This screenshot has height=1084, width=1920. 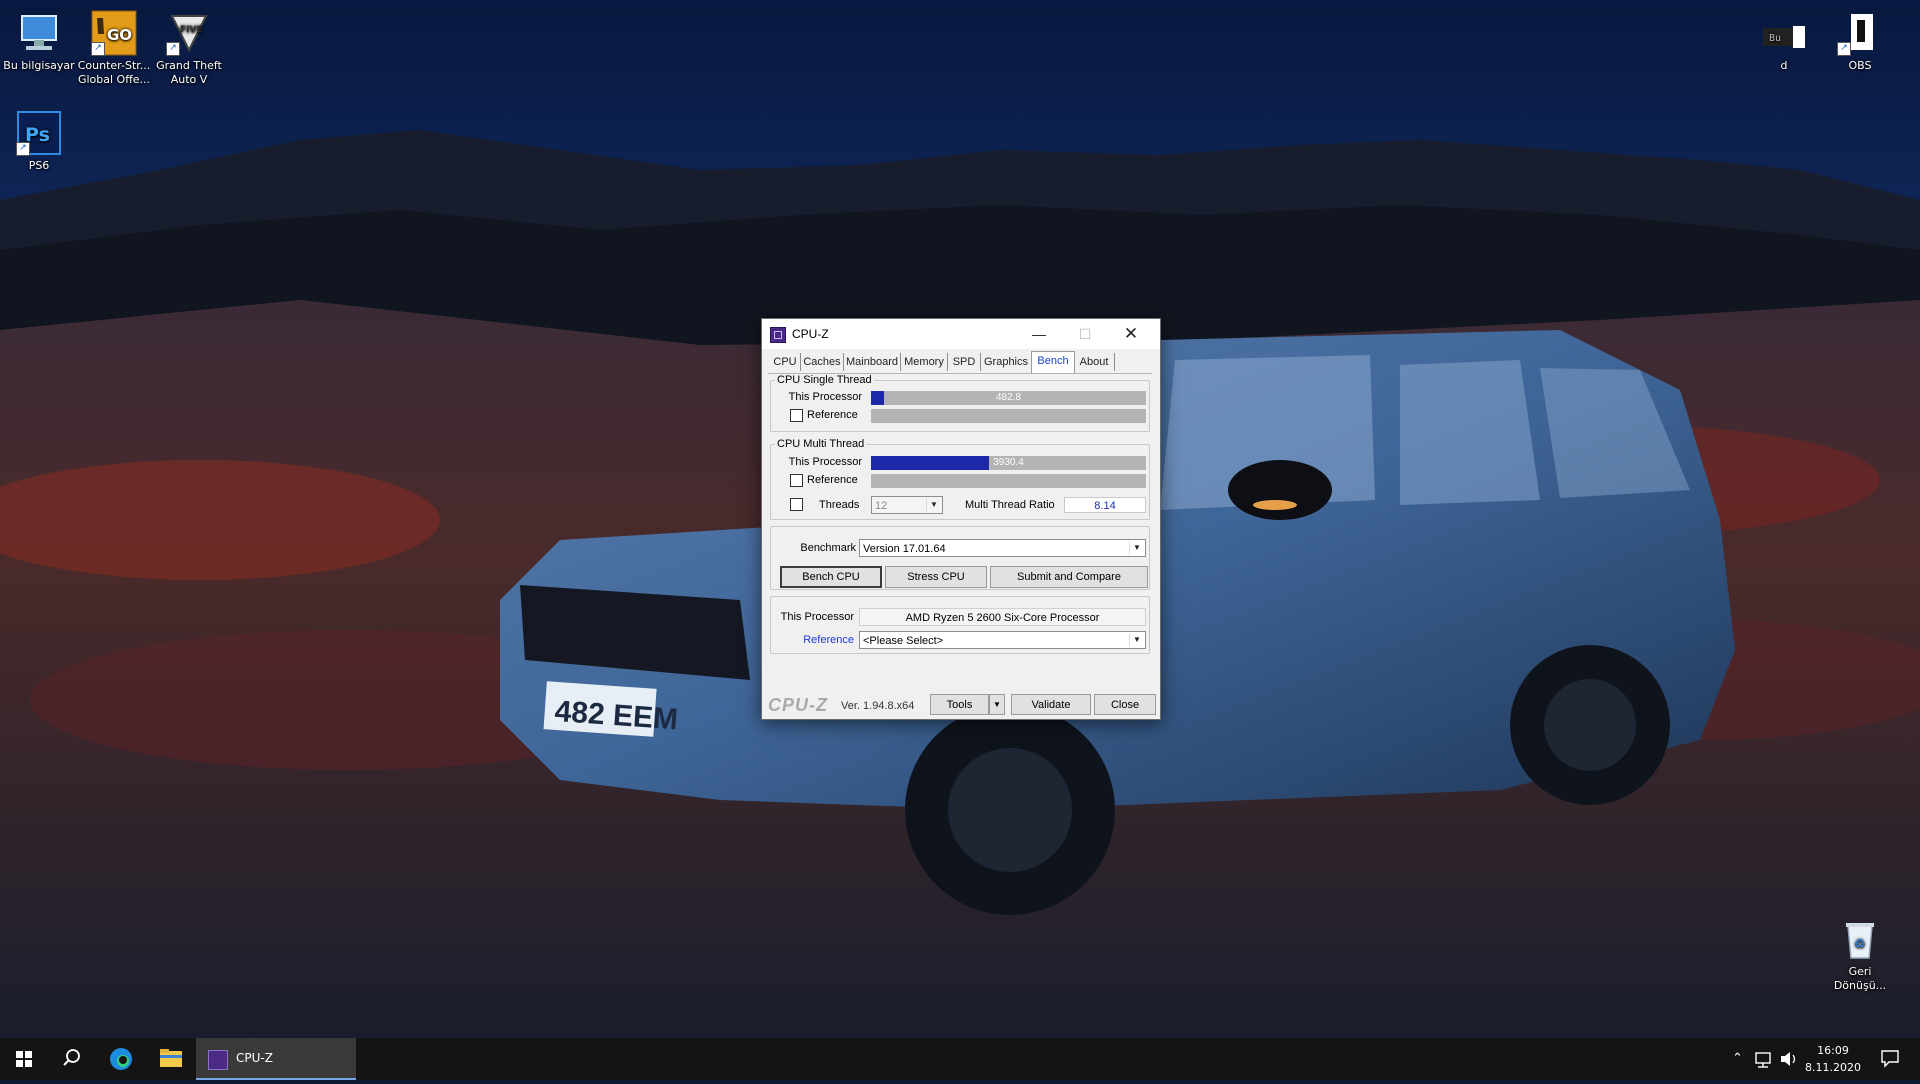 I want to click on threads-select: 12 ▼, so click(x=907, y=505).